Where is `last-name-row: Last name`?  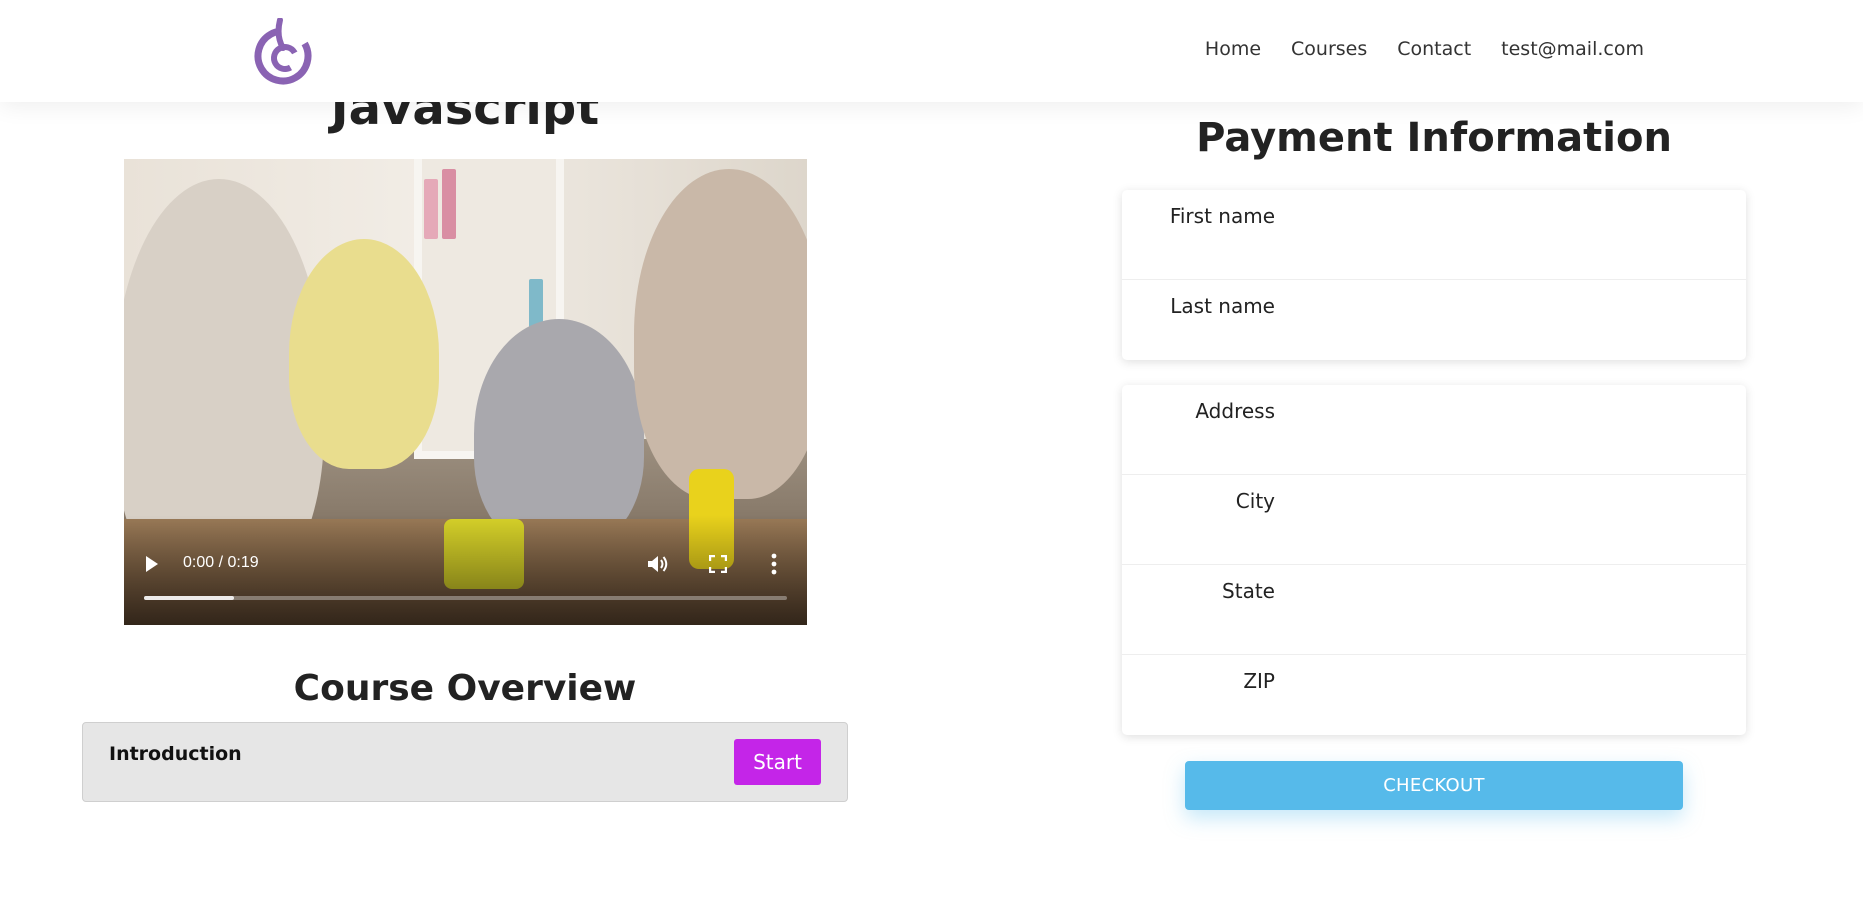 last-name-row: Last name is located at coordinates (1434, 325).